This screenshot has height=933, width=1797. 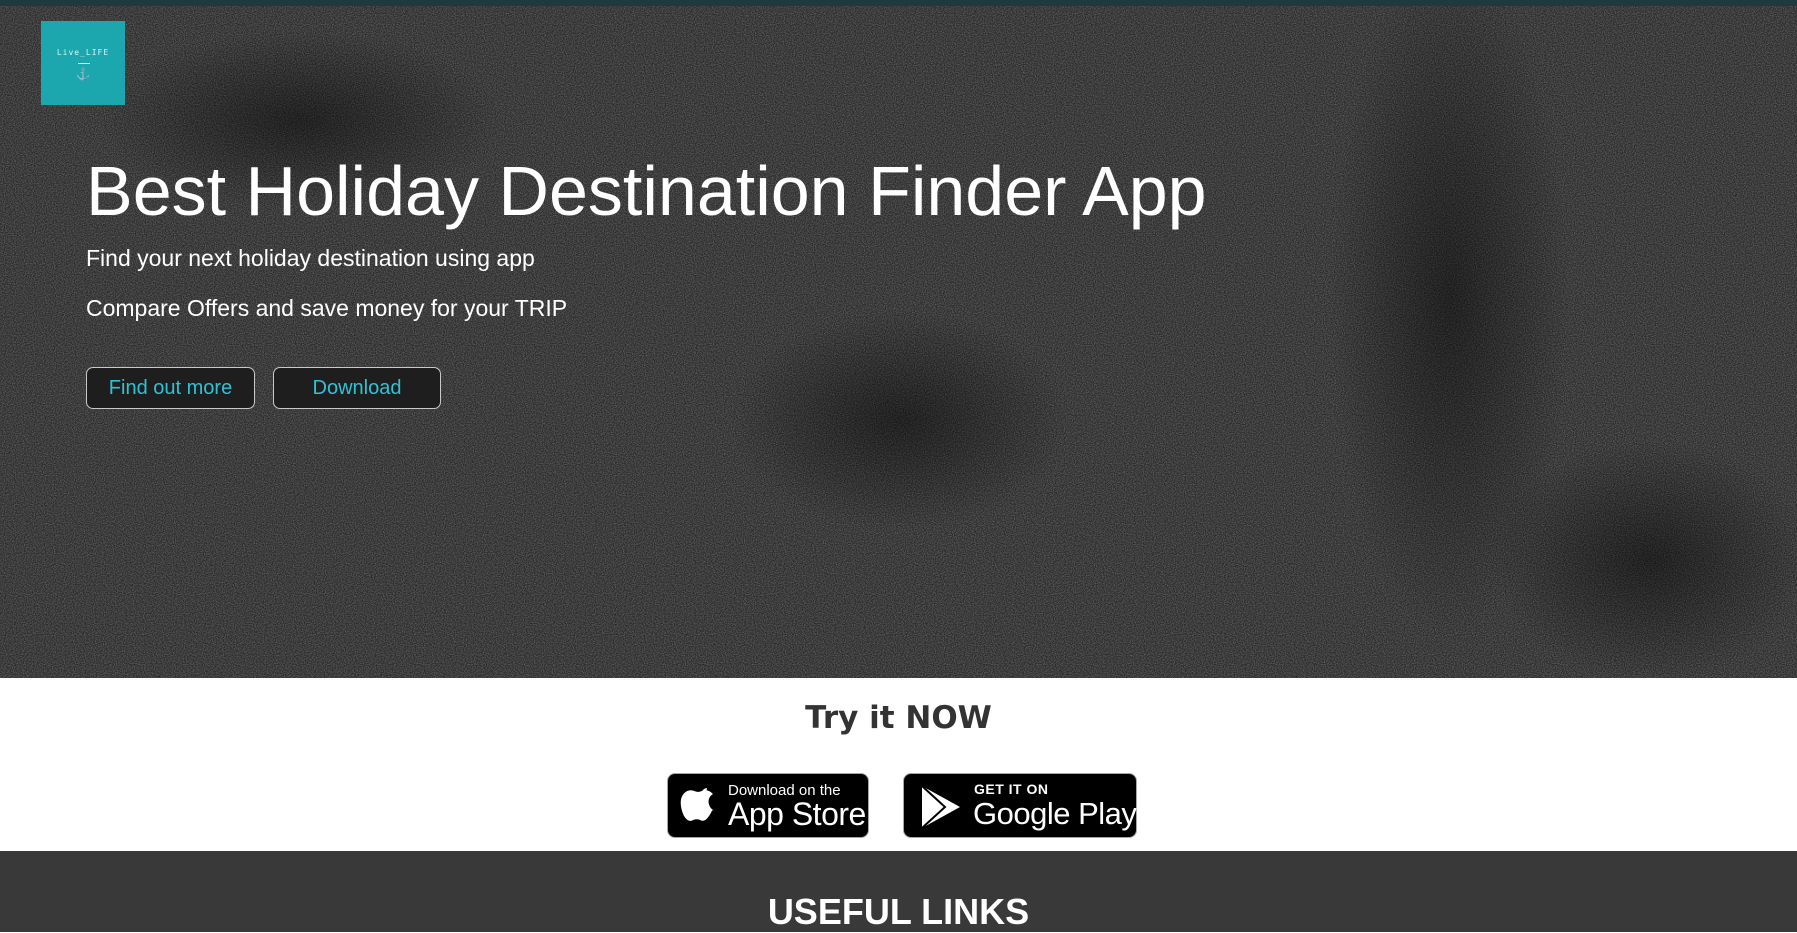 I want to click on app-store-badge: Download on the App Store, so click(x=768, y=805).